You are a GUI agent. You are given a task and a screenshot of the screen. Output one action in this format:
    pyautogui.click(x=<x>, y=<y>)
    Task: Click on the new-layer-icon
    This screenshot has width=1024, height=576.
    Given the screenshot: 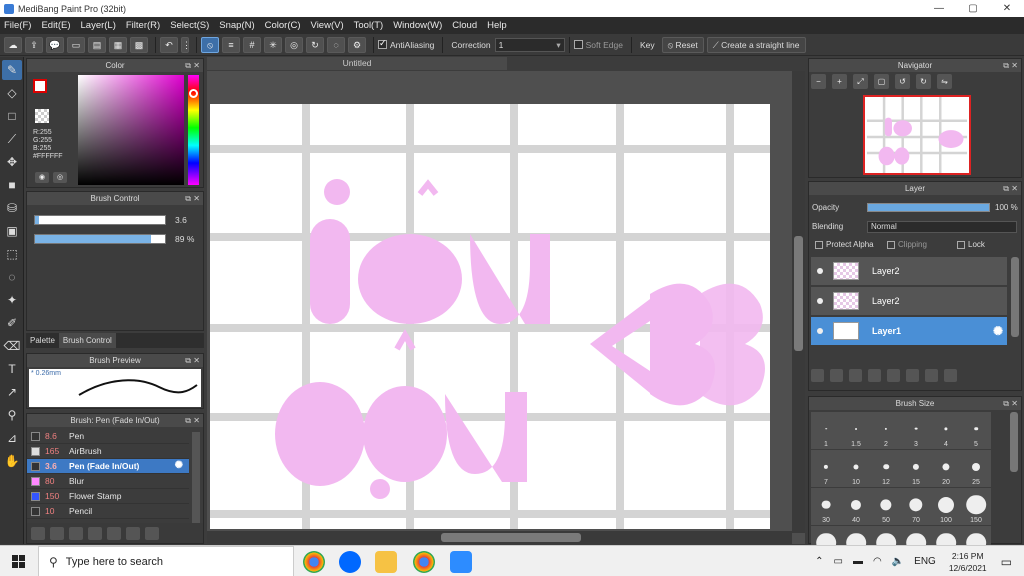 What is the action you would take?
    pyautogui.click(x=817, y=375)
    